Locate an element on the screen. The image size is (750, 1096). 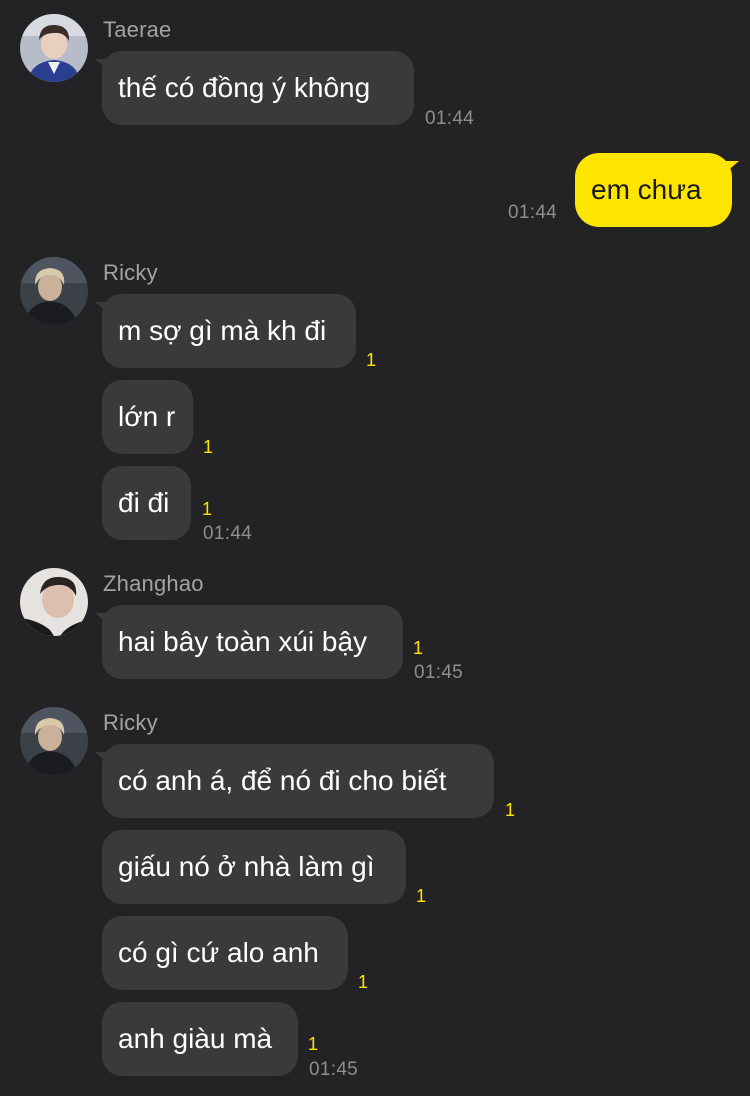
message-text: hai bây toàn xúi bậy is located at coordinates (243, 641).